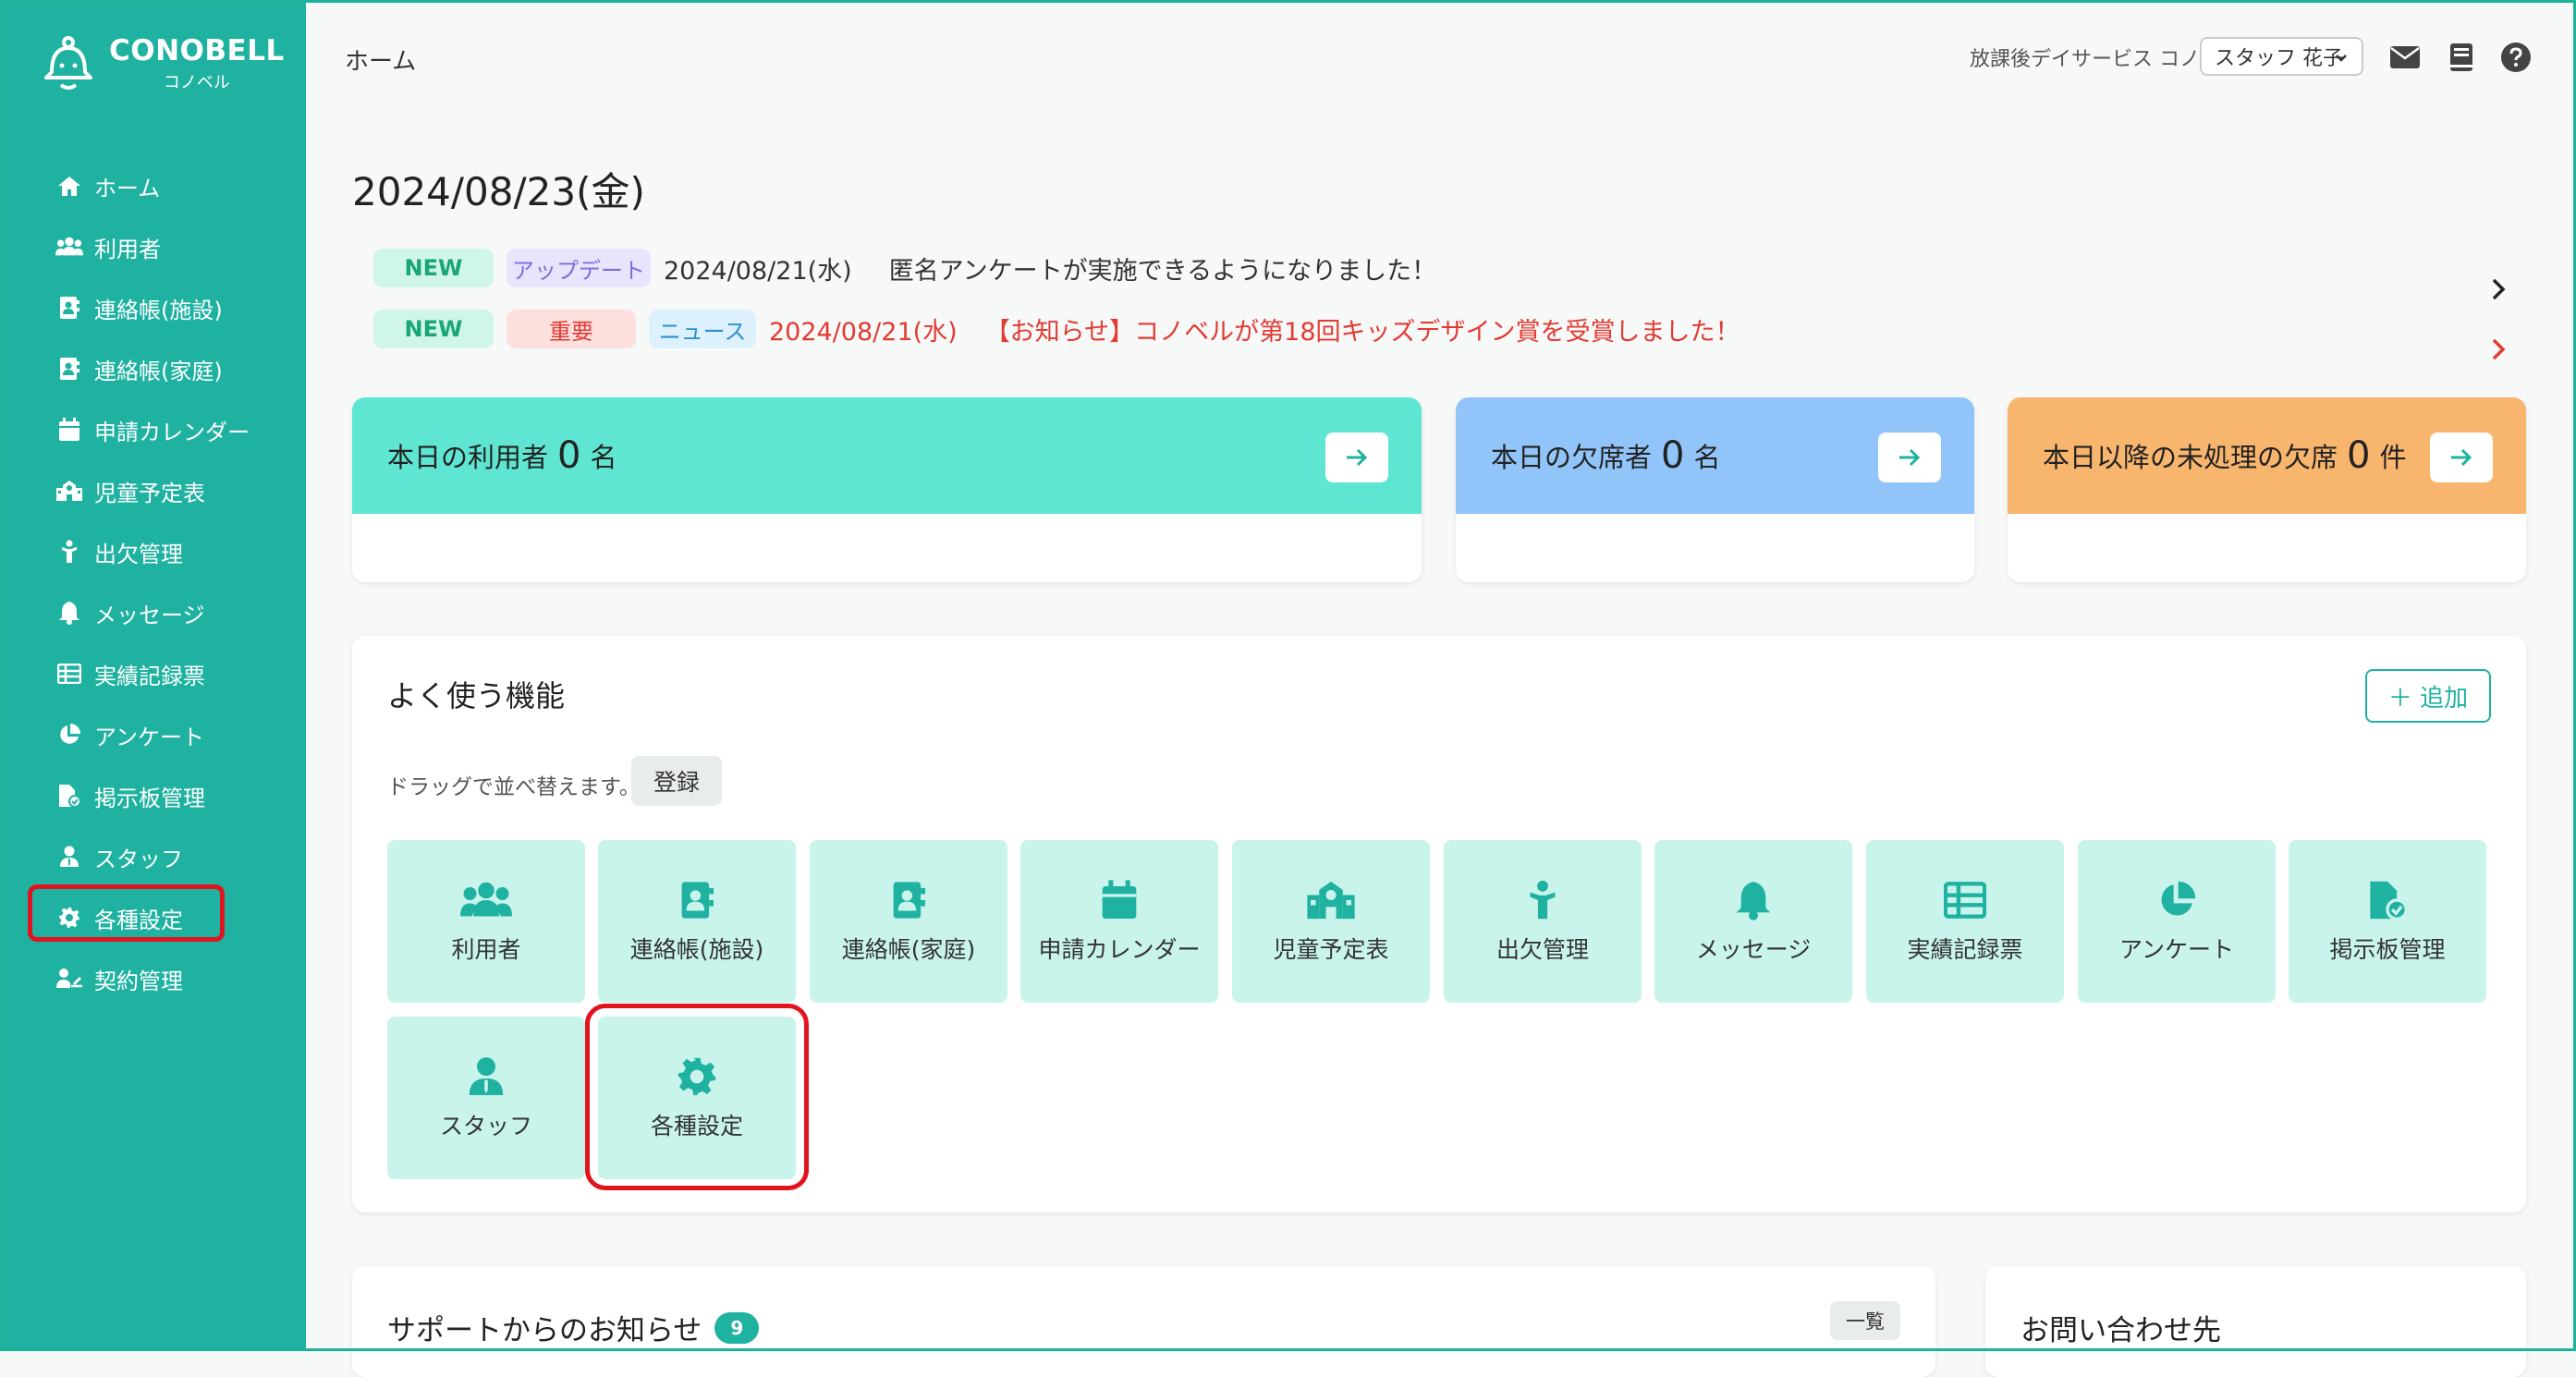  I want to click on favorite-tile-survey: アンケート, so click(2177, 922).